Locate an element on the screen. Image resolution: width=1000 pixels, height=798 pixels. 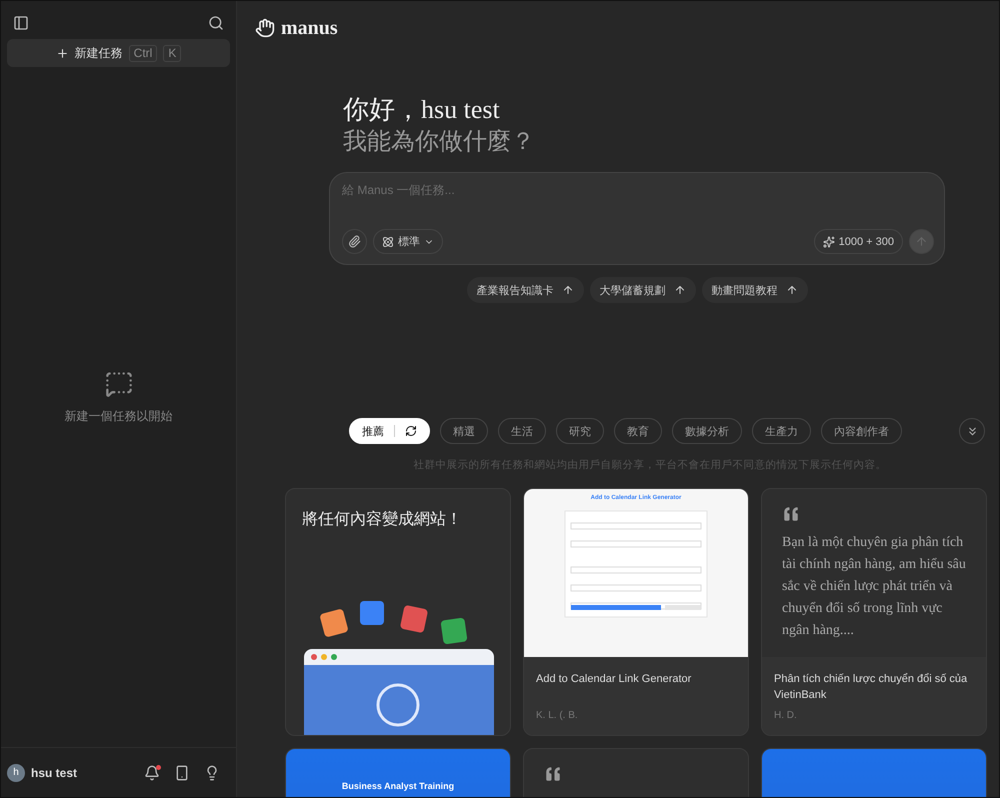
shortcut-key: K is located at coordinates (172, 53).